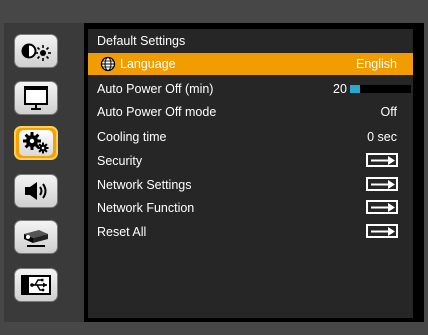 This screenshot has height=335, width=428. Describe the element at coordinates (108, 65) in the screenshot. I see `globe-icon` at that location.